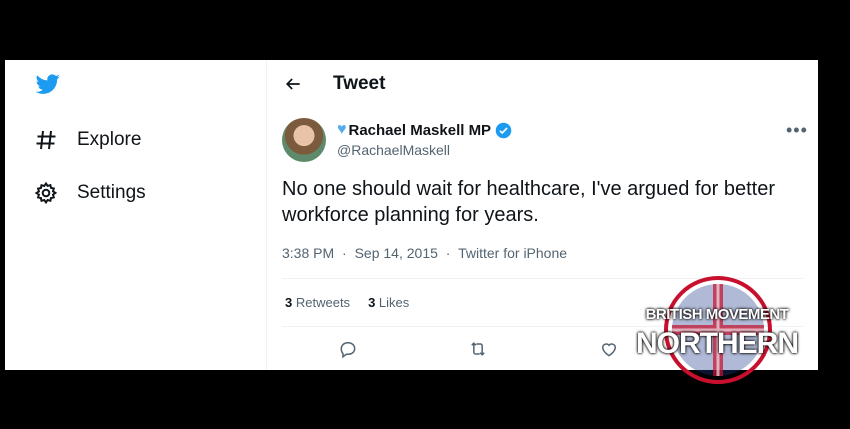  I want to click on gear-icon, so click(46, 193).